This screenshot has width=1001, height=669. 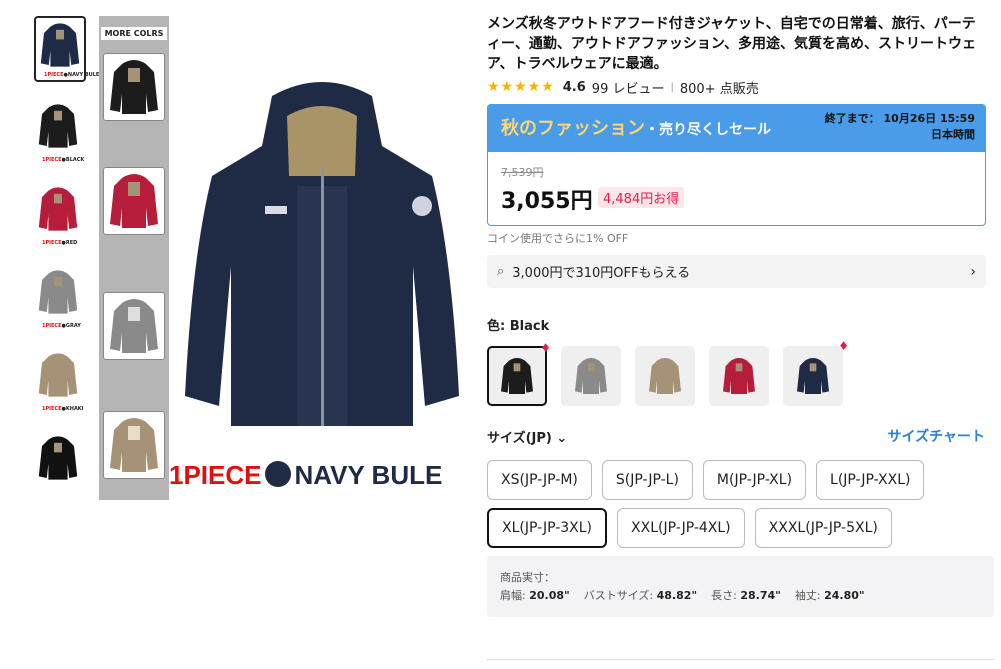 What do you see at coordinates (60, 215) in the screenshot?
I see `thumbnail: 1PIECE●RED` at bounding box center [60, 215].